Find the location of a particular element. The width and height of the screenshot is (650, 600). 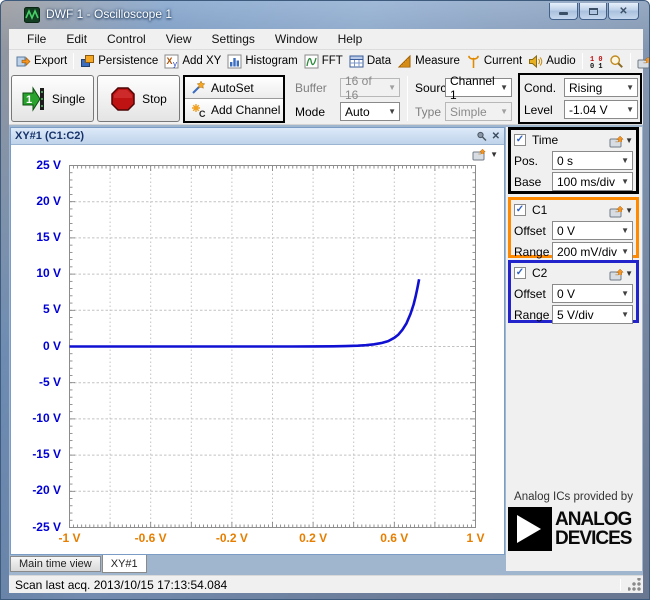

toolbar-label: Histogram is located at coordinates (271, 61).